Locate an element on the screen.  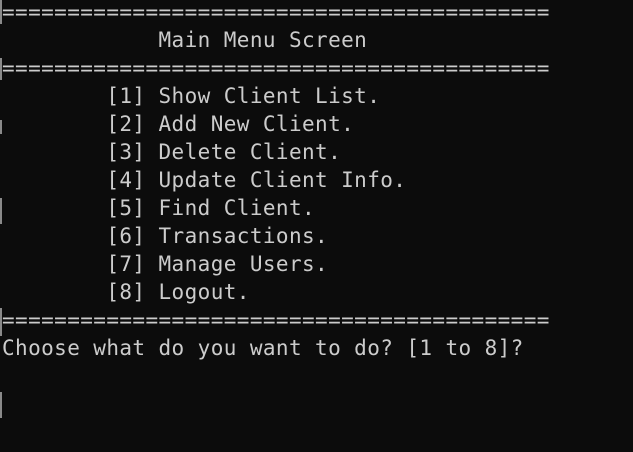
menu-item-delete-client: [3] Delete Client. is located at coordinates (172, 152).